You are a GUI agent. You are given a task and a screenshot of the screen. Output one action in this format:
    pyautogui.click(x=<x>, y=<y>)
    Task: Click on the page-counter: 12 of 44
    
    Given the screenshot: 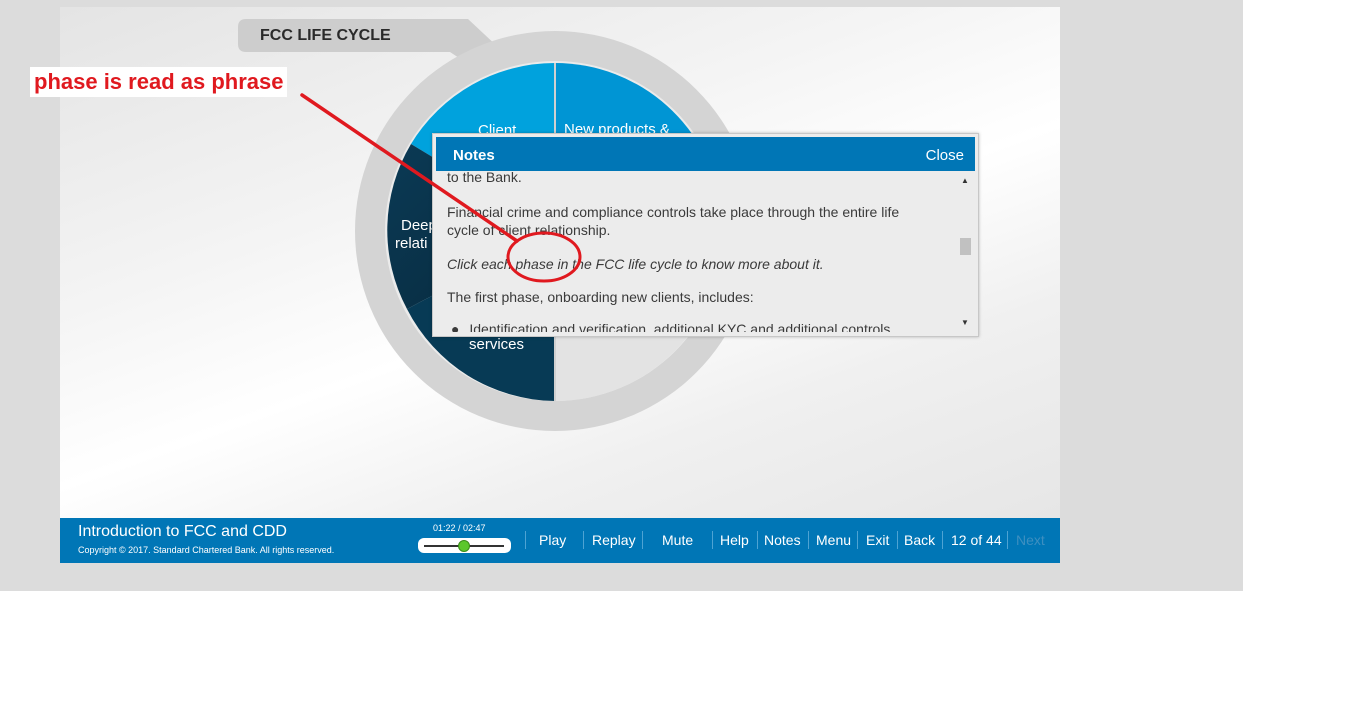 What is the action you would take?
    pyautogui.click(x=976, y=540)
    